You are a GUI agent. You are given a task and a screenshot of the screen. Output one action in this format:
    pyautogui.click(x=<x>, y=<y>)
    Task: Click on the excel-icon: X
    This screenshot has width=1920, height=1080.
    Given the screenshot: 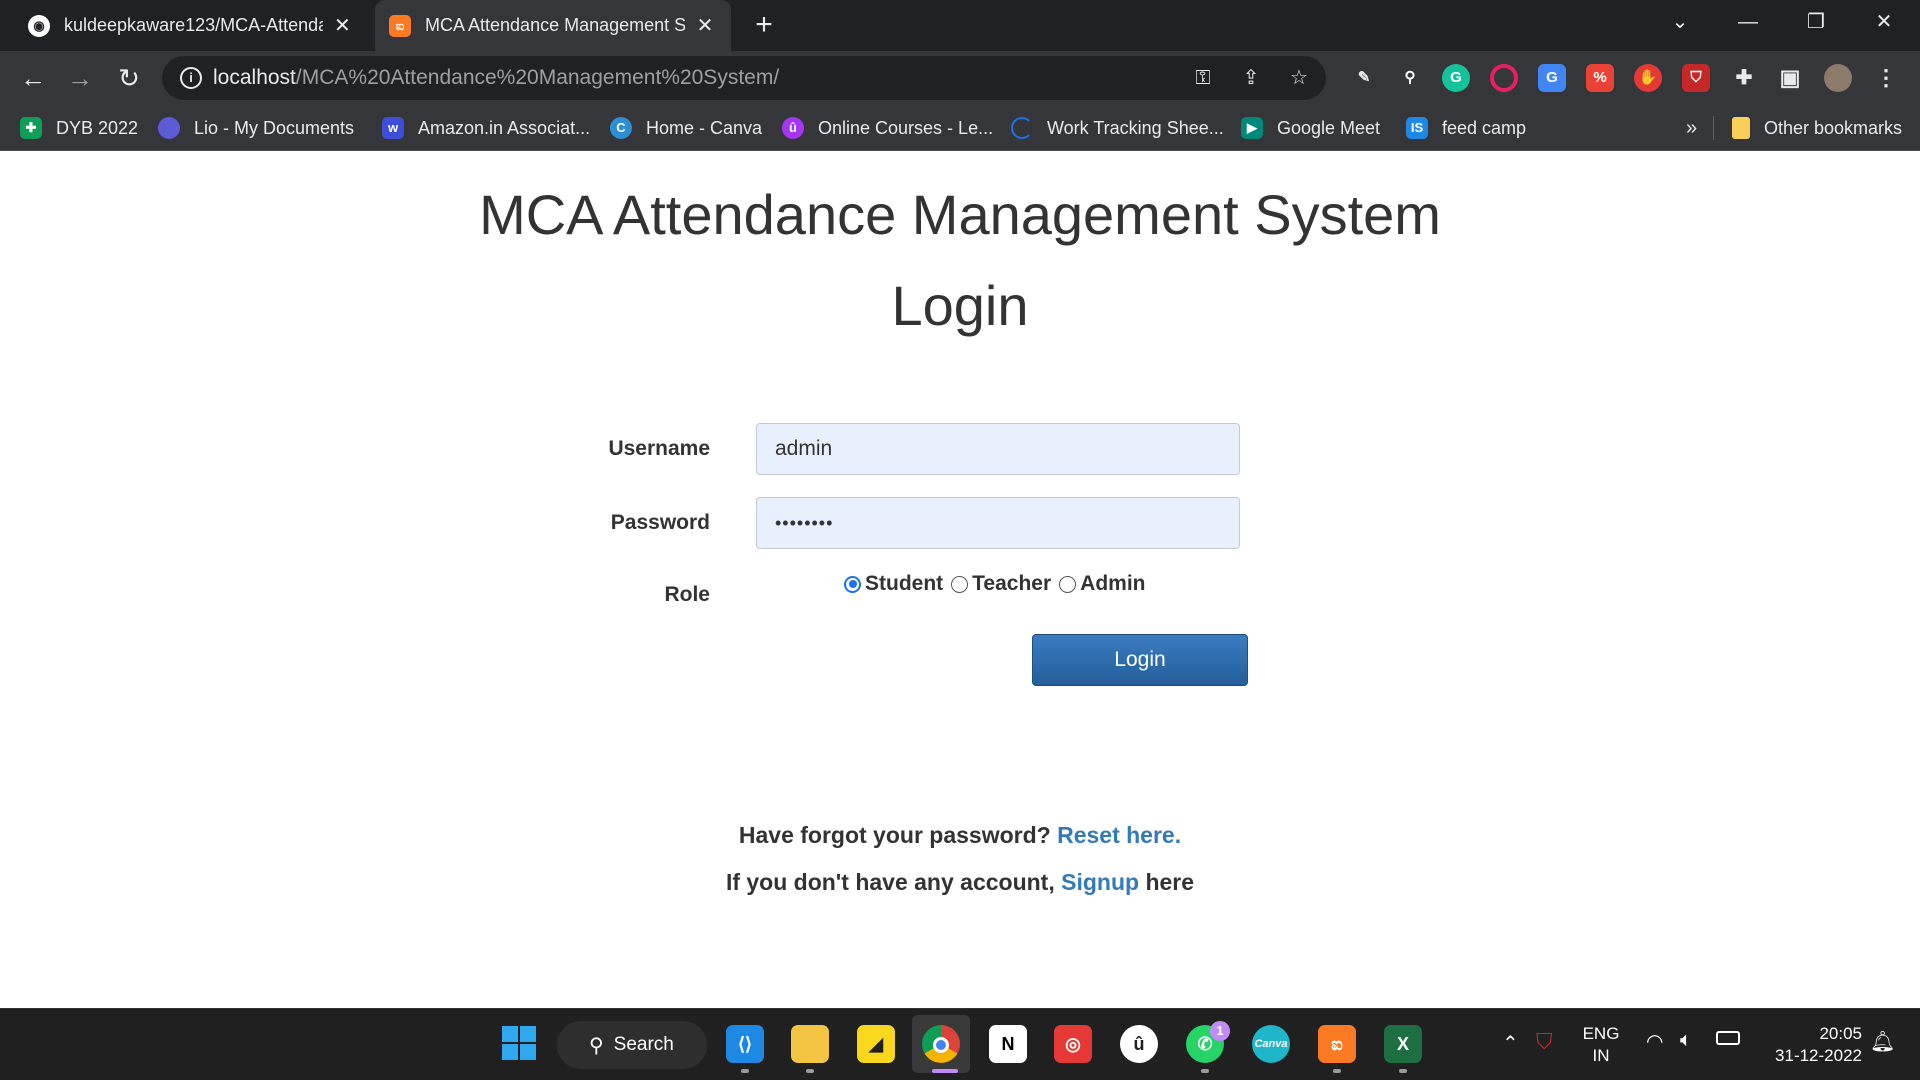 What is the action you would take?
    pyautogui.click(x=1403, y=1044)
    